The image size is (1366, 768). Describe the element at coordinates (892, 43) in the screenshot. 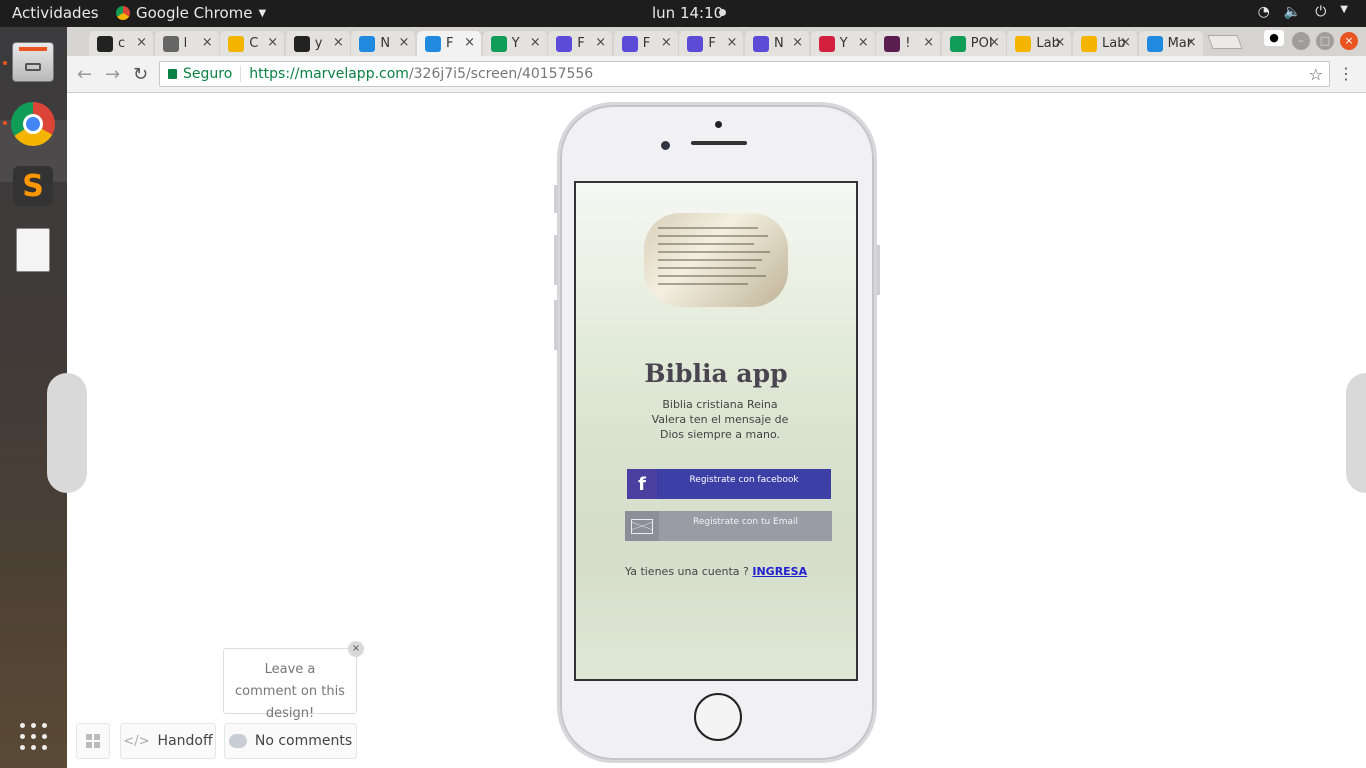

I see `slack-icon` at that location.